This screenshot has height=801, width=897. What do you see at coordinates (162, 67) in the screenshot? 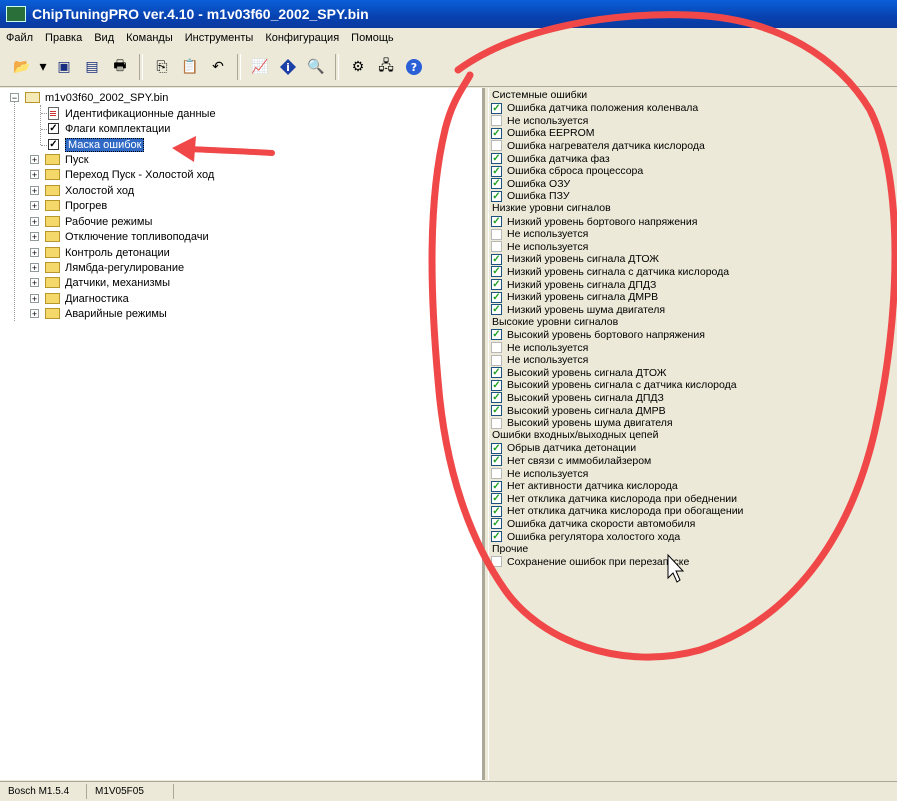
I see `copy-icon: ⎘` at bounding box center [162, 67].